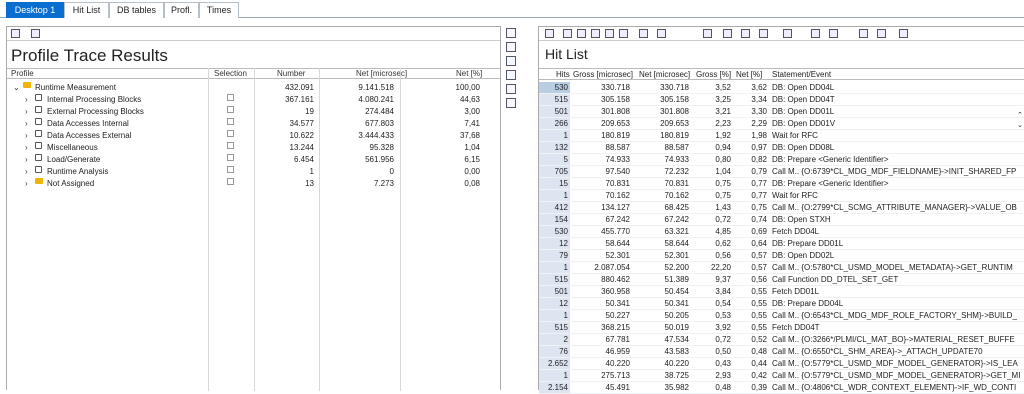 This screenshot has height=394, width=1024. I want to click on tab-profl: Profl., so click(181, 10).